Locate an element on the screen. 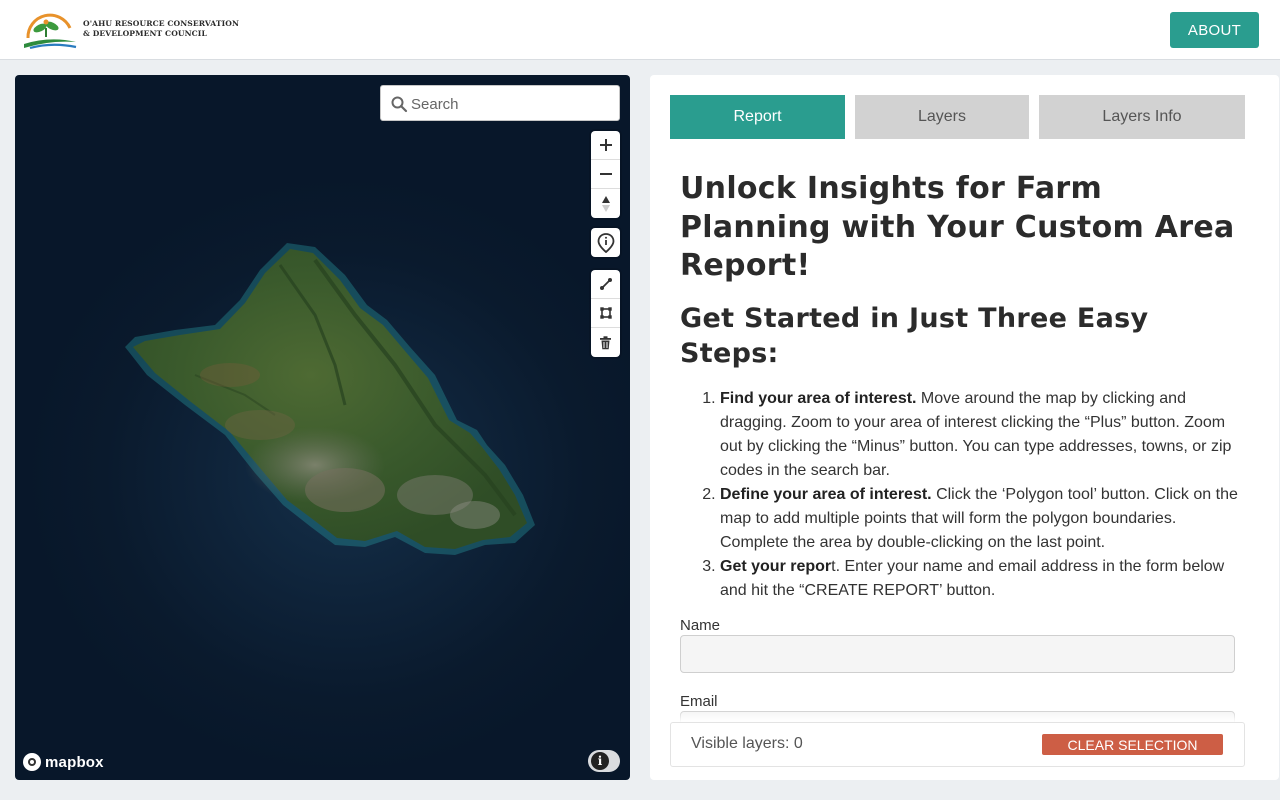  polygon-tool-button is located at coordinates (605, 313).